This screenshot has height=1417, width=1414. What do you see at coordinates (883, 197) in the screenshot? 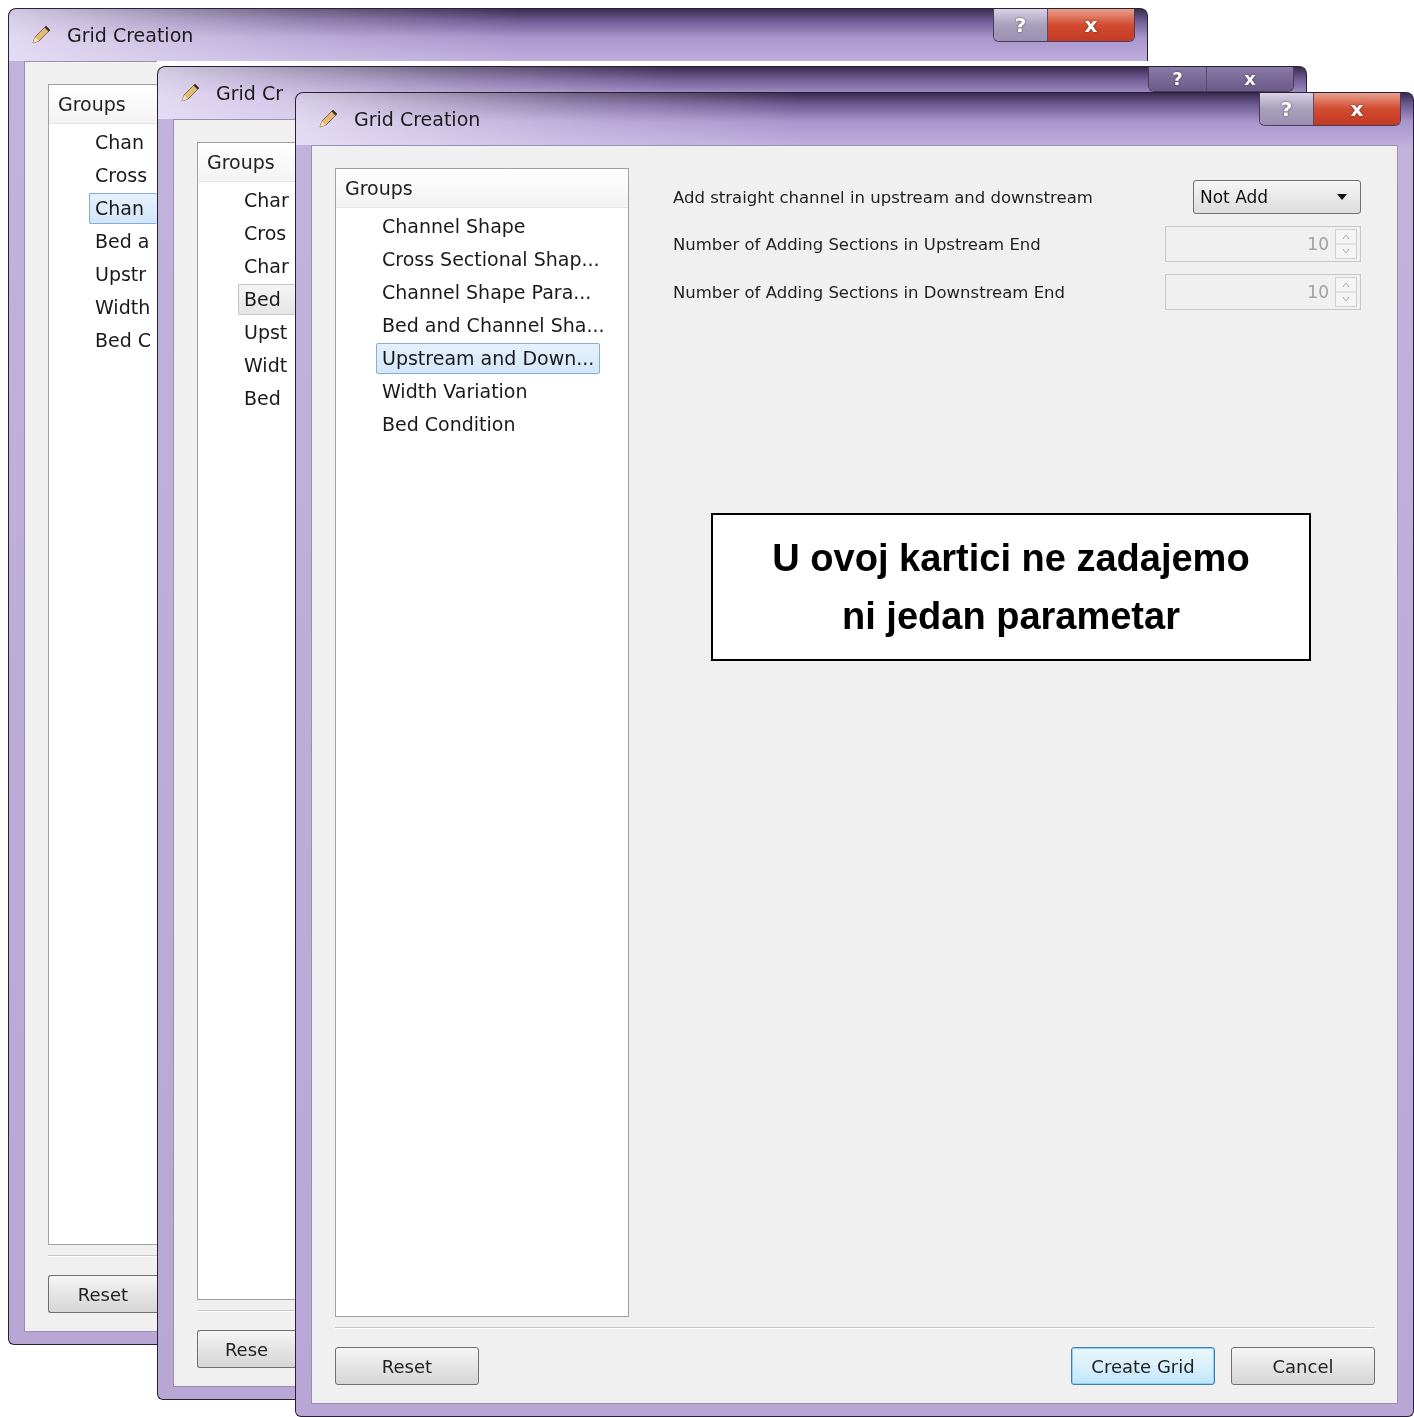
I see `field-label: Add straight channel in upstream and downstream` at bounding box center [883, 197].